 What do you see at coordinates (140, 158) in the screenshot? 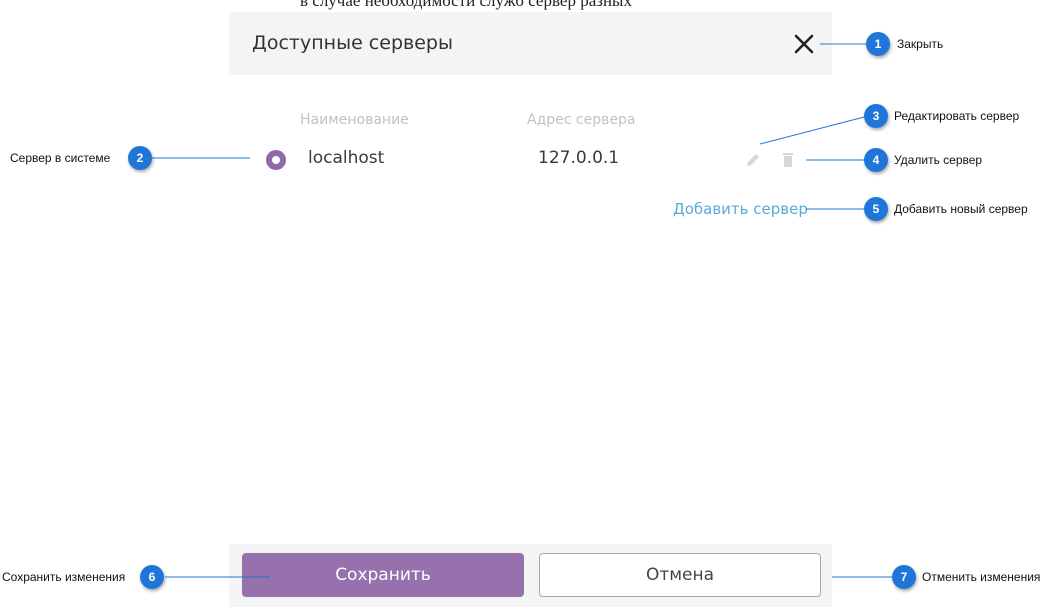
I see `callout-badge-2: 2` at bounding box center [140, 158].